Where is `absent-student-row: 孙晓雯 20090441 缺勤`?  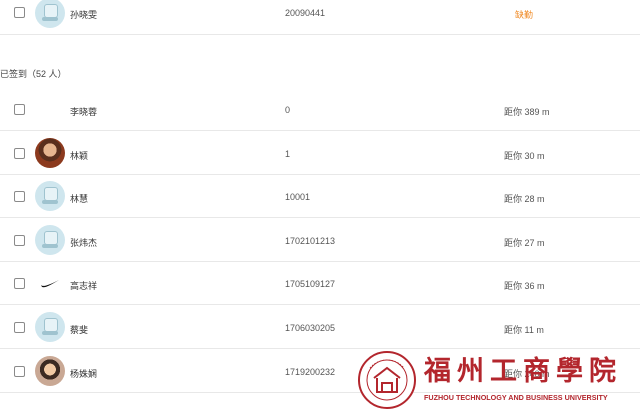 absent-student-row: 孙晓雯 20090441 缺勤 is located at coordinates (320, 17).